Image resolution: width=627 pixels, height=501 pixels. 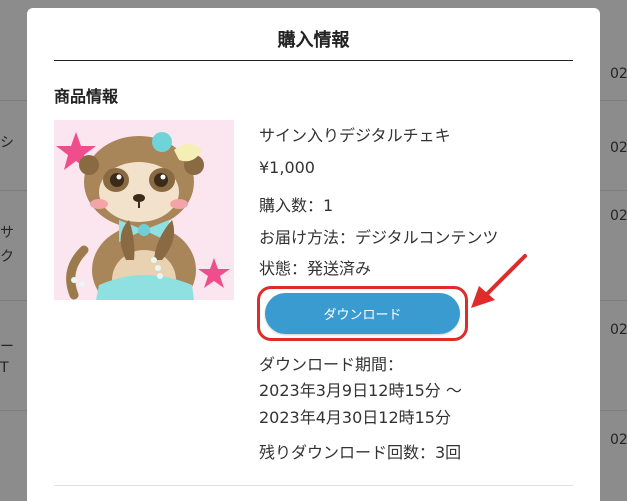 I want to click on remaining-downloads: 残りダウンロード回数：3回, so click(x=360, y=452).